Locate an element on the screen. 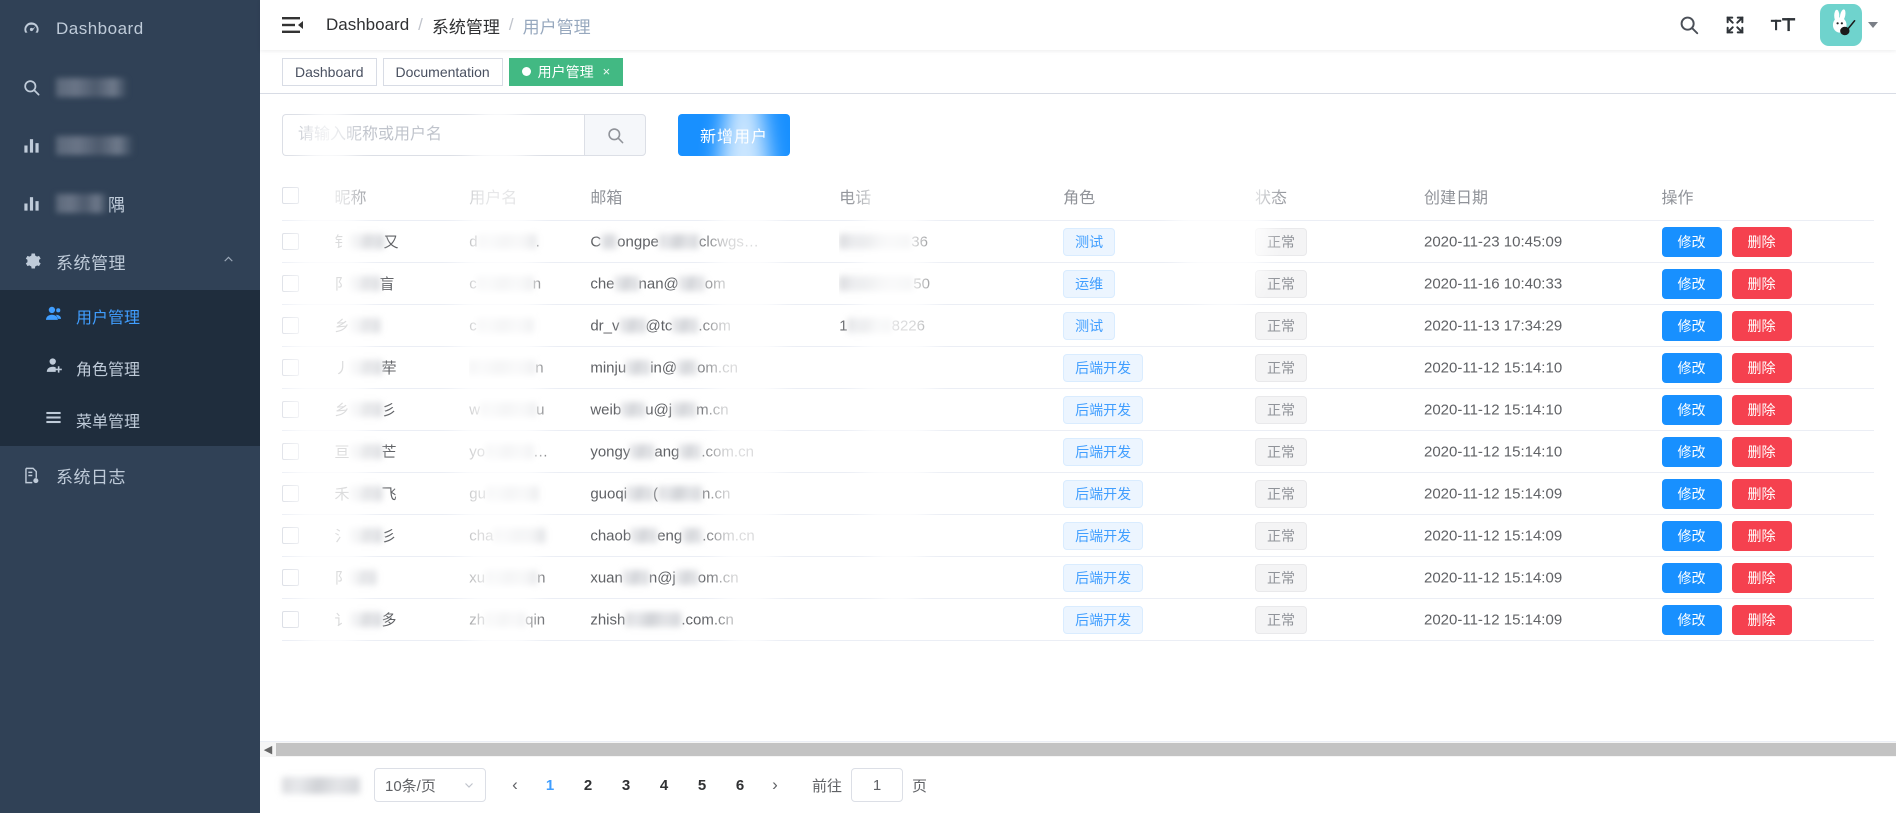  fullscreen-icon is located at coordinates (1735, 25).